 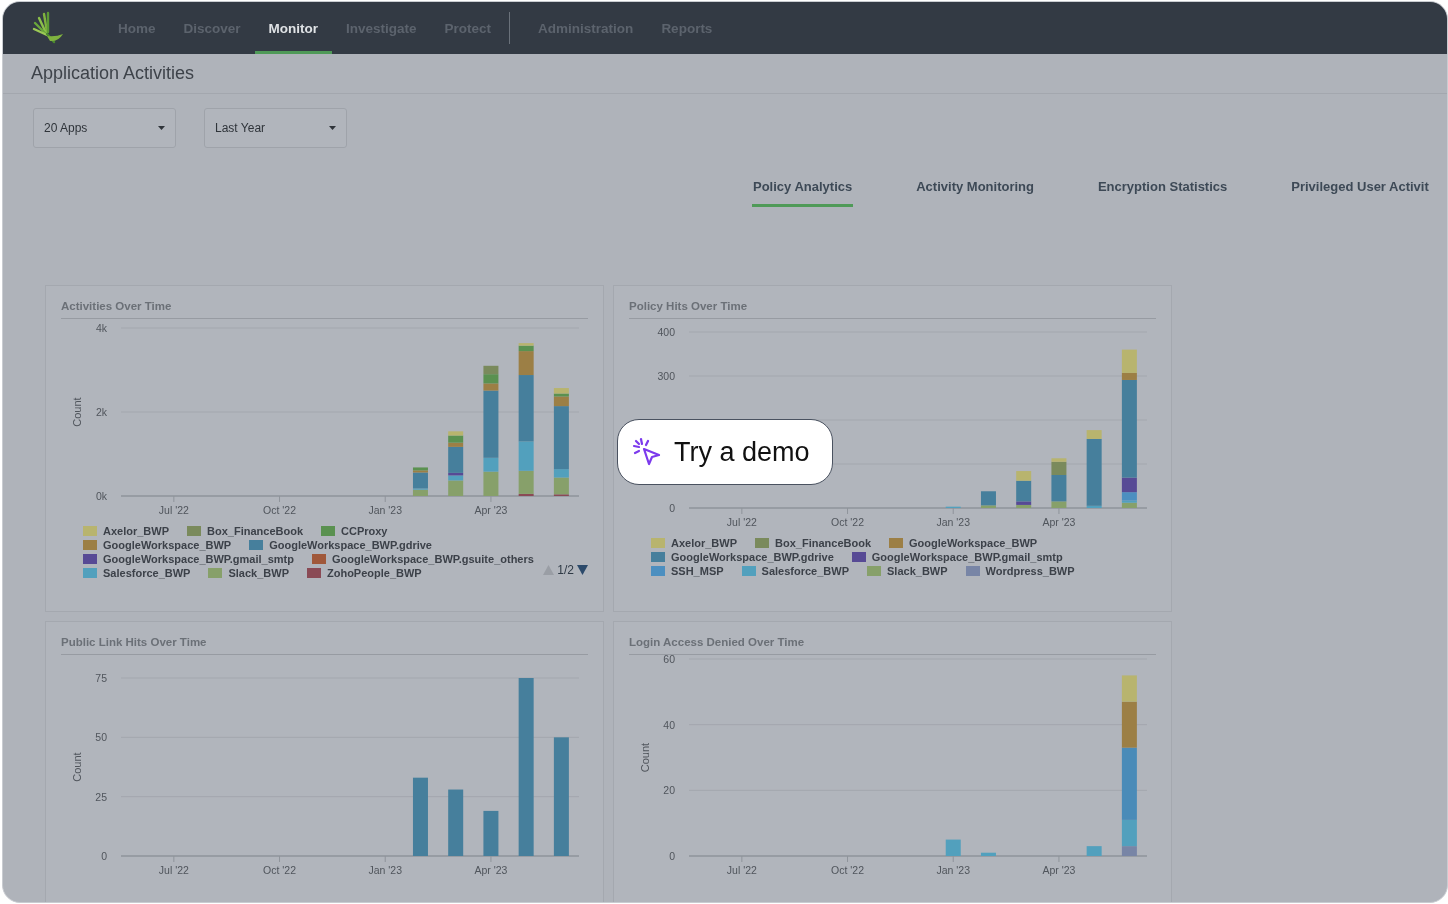 I want to click on page-title: Application Activities, so click(x=113, y=73).